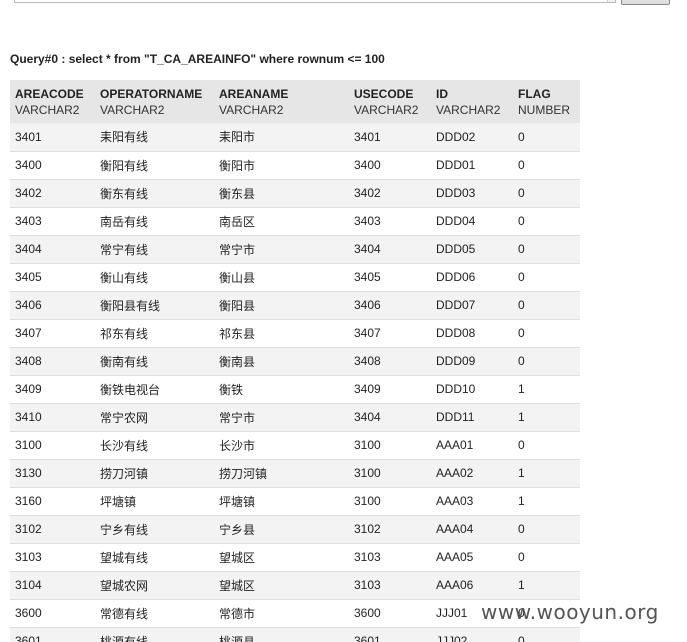 This screenshot has width=687, height=642. I want to click on table-cell-operatorname: 宁乡有线, so click(154, 529).